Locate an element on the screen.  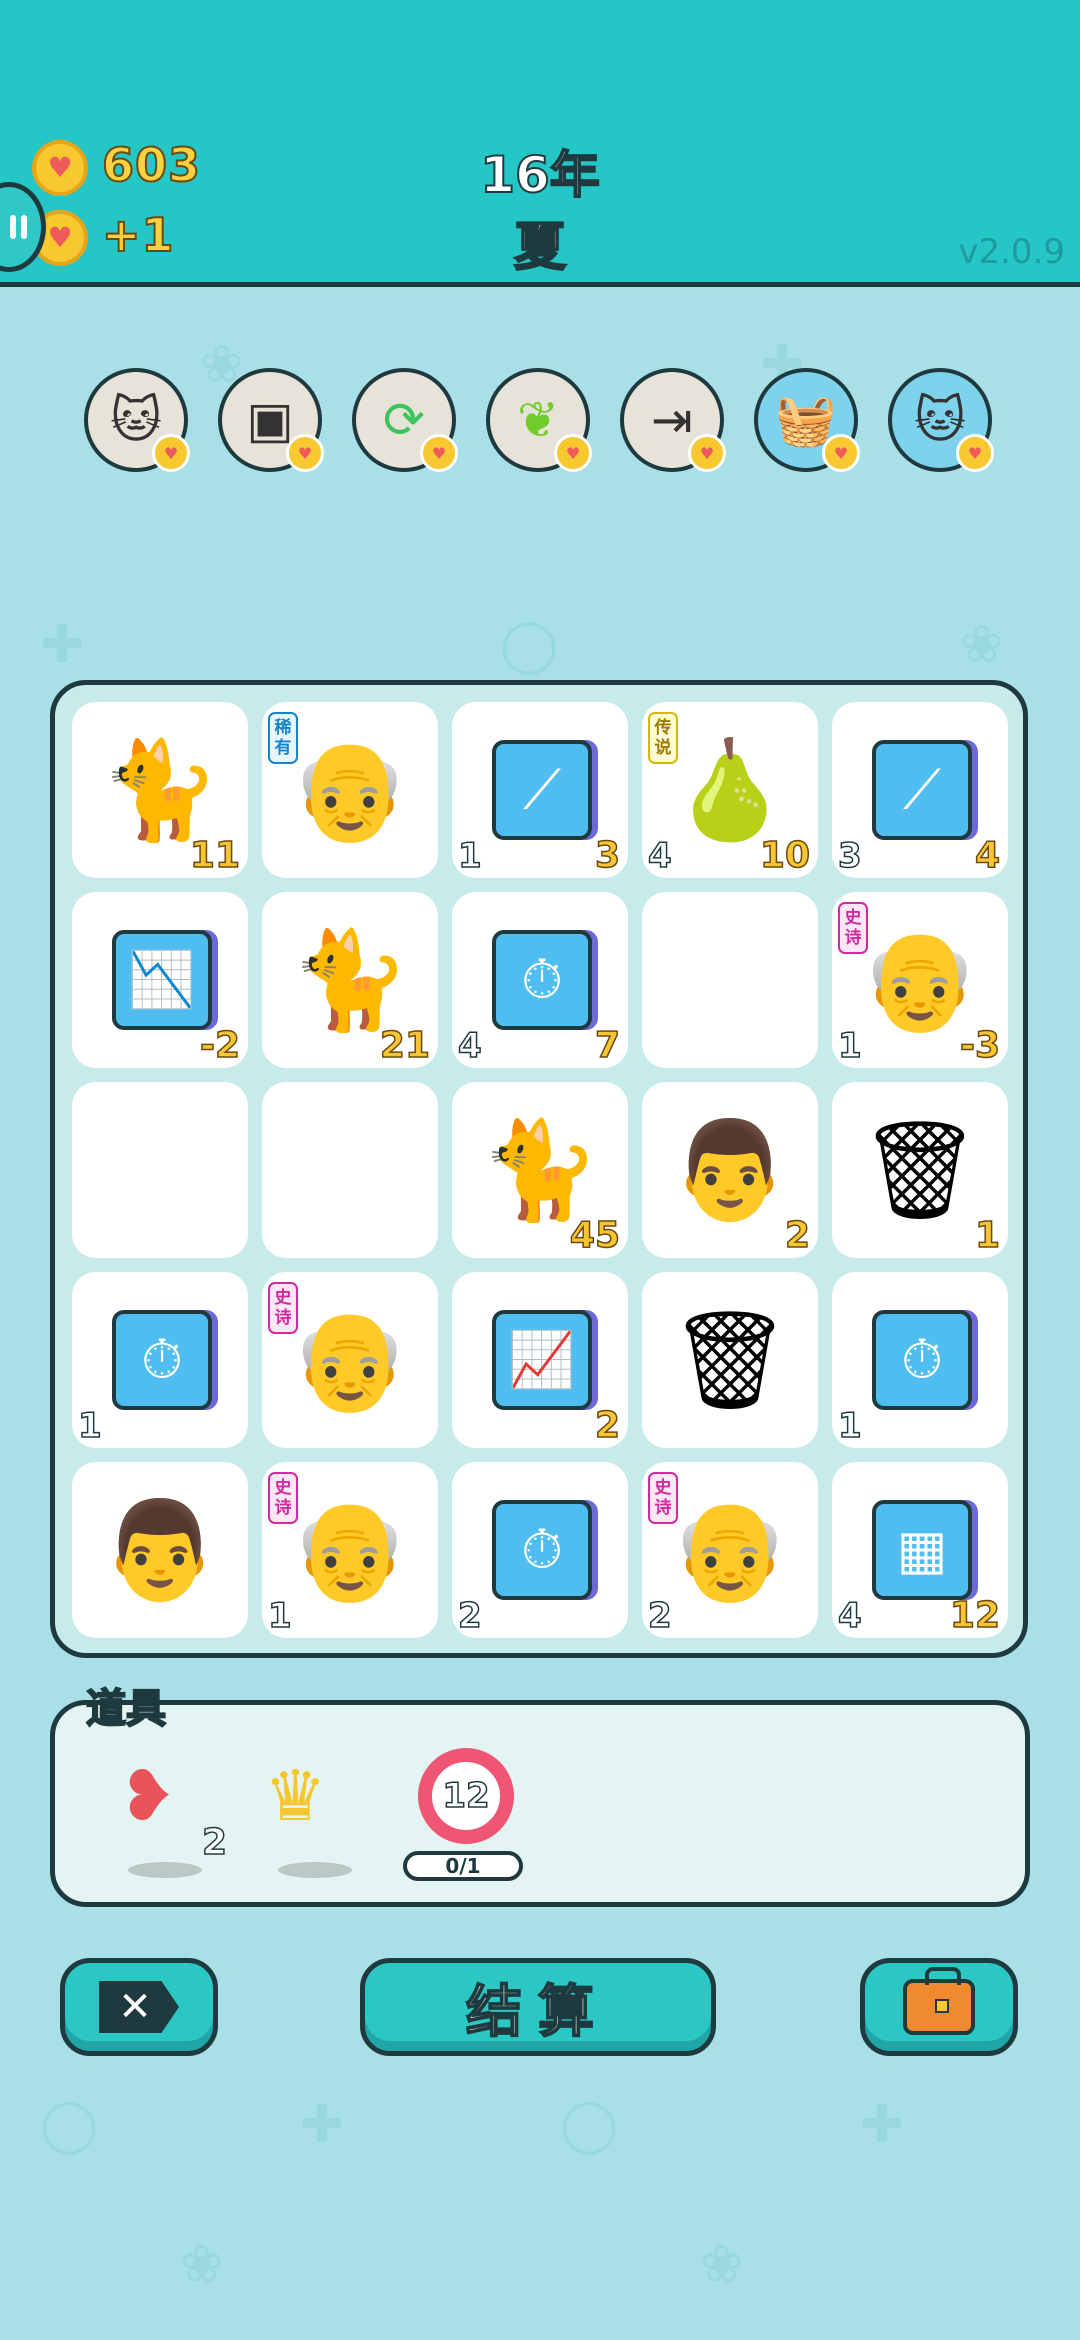
board-cell: ⟋ 1 3 is located at coordinates (540, 790).